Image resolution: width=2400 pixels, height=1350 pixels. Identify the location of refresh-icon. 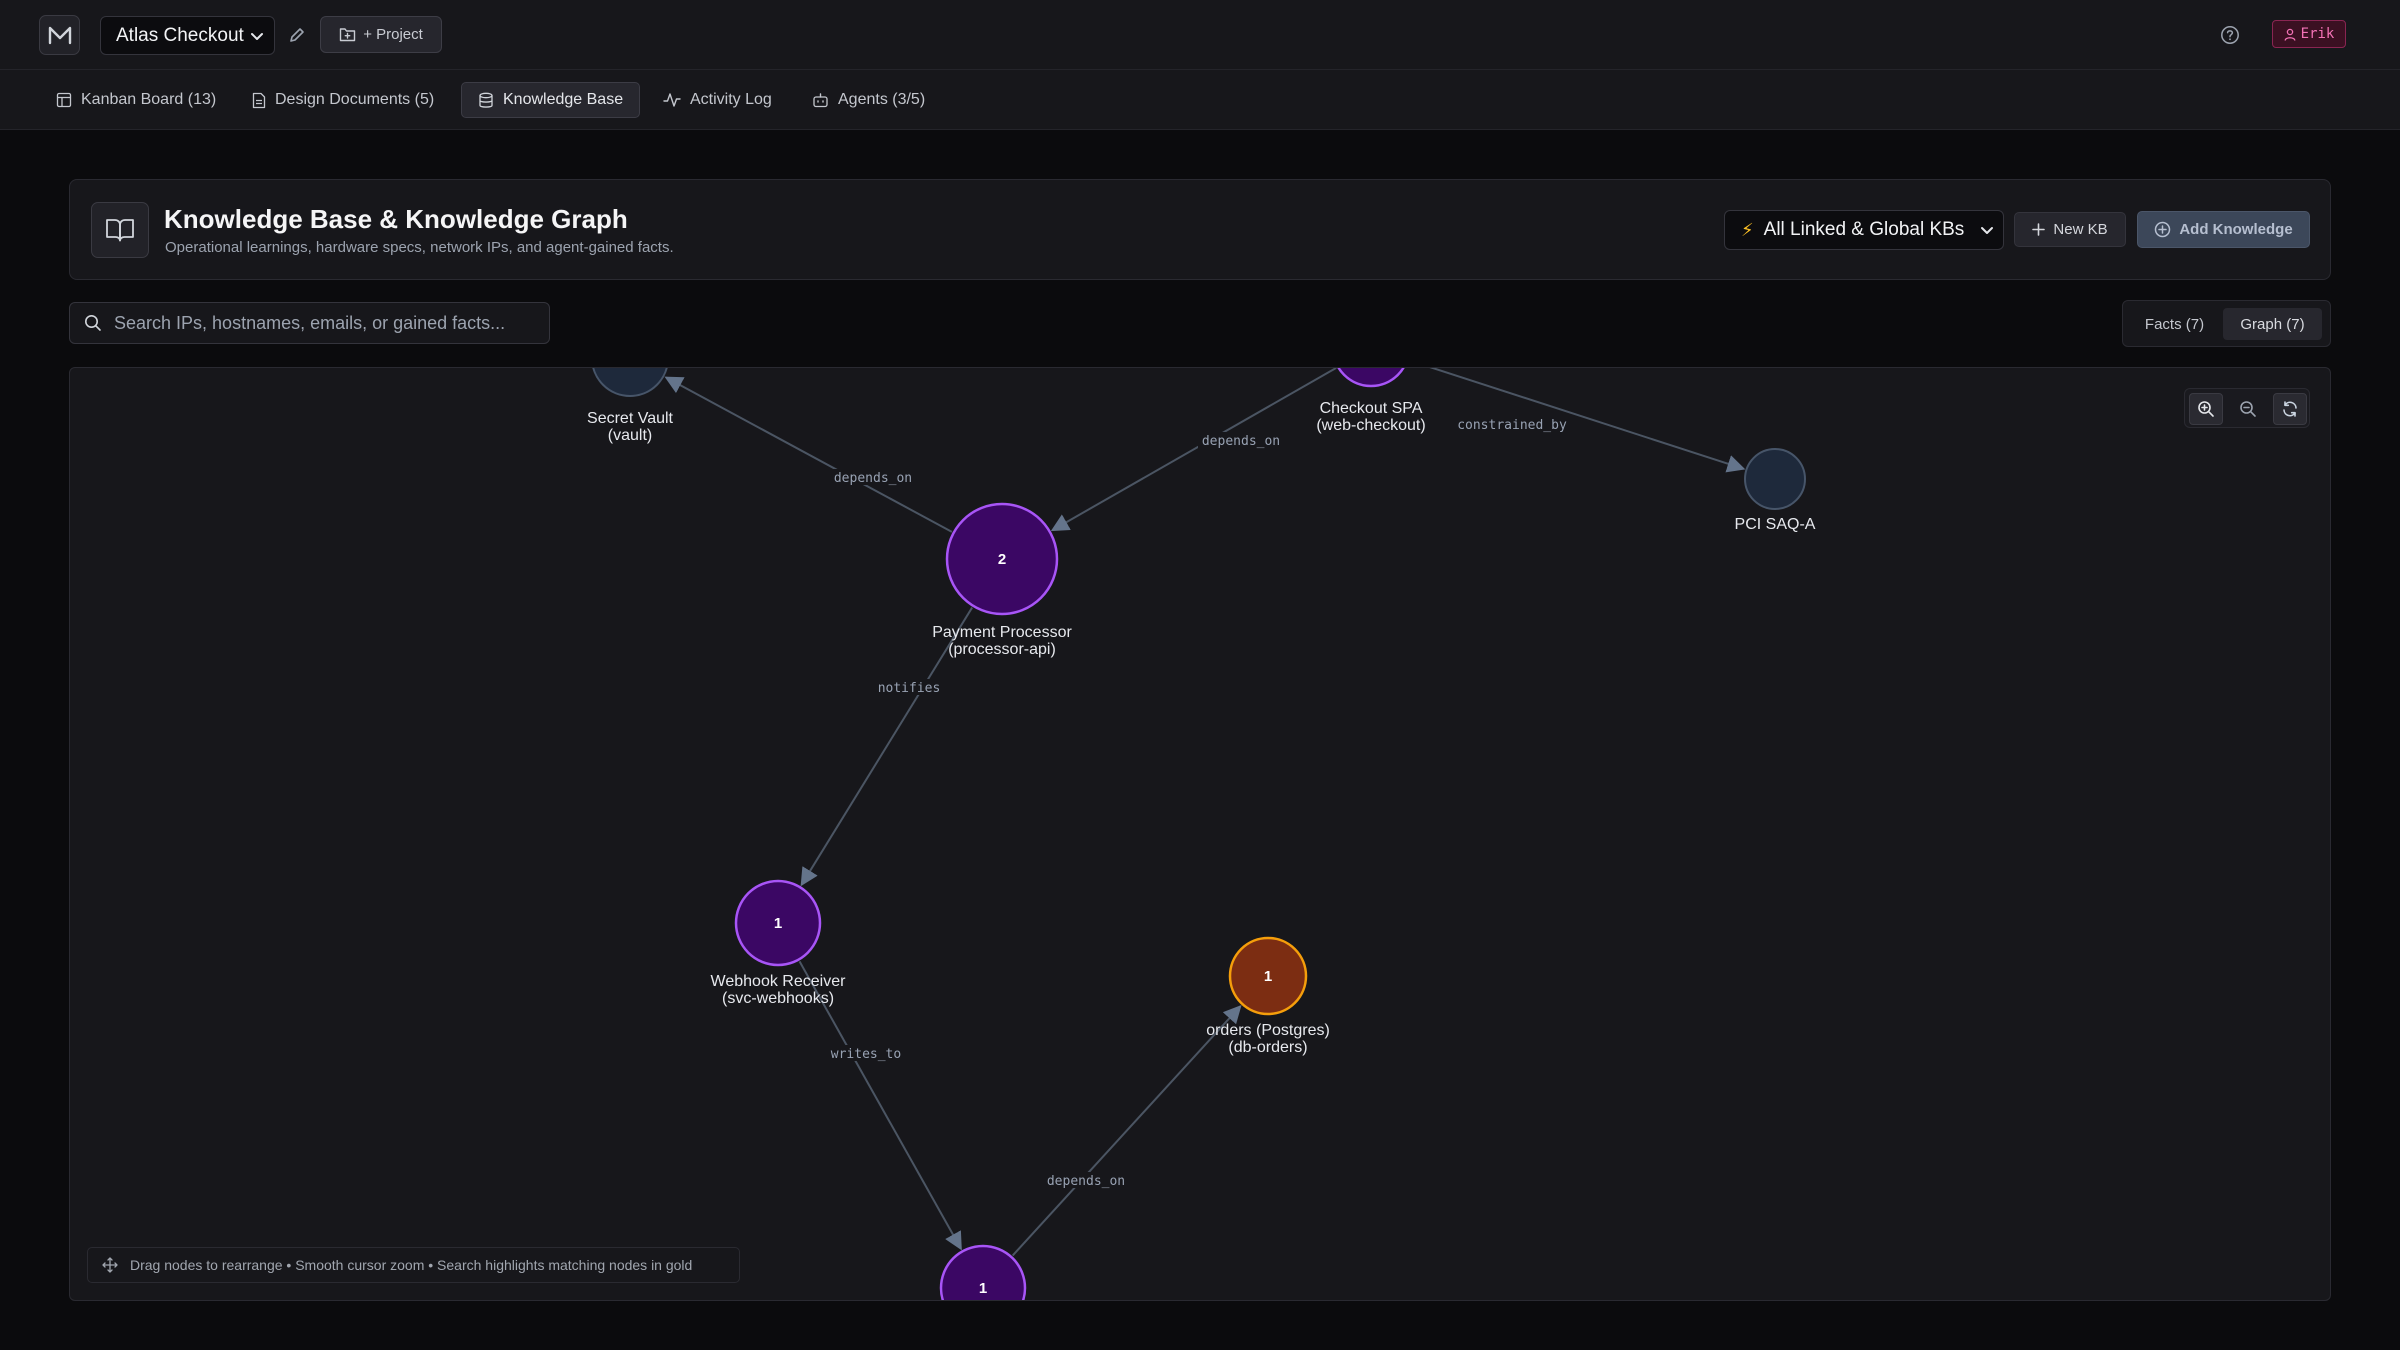
(2290, 409).